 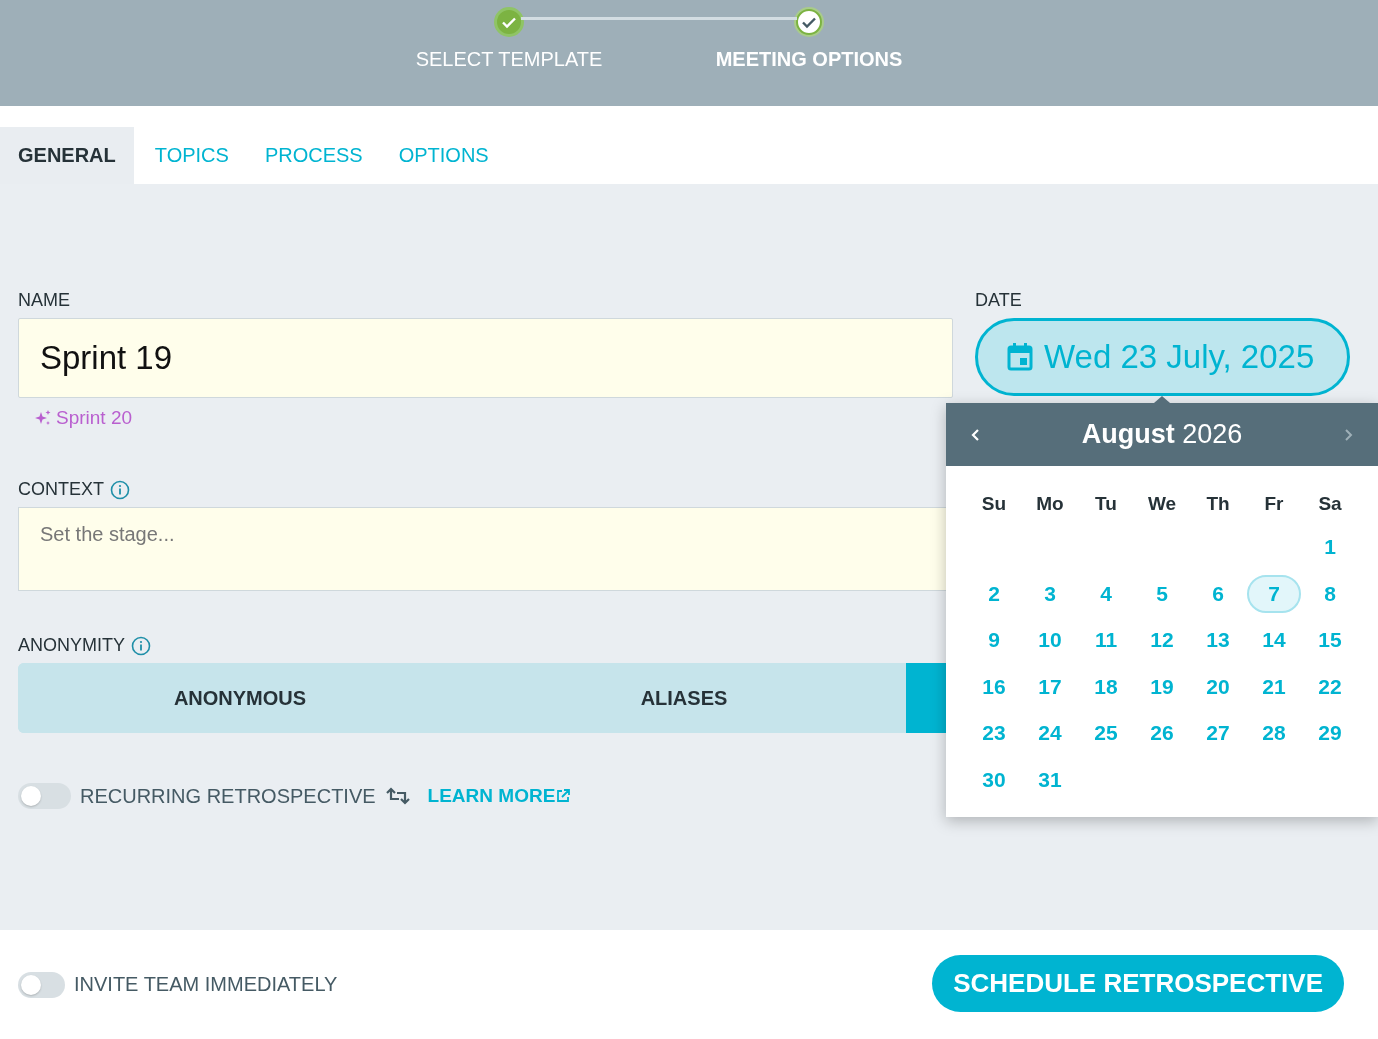 What do you see at coordinates (1274, 686) in the screenshot?
I see `calendar-day: 21` at bounding box center [1274, 686].